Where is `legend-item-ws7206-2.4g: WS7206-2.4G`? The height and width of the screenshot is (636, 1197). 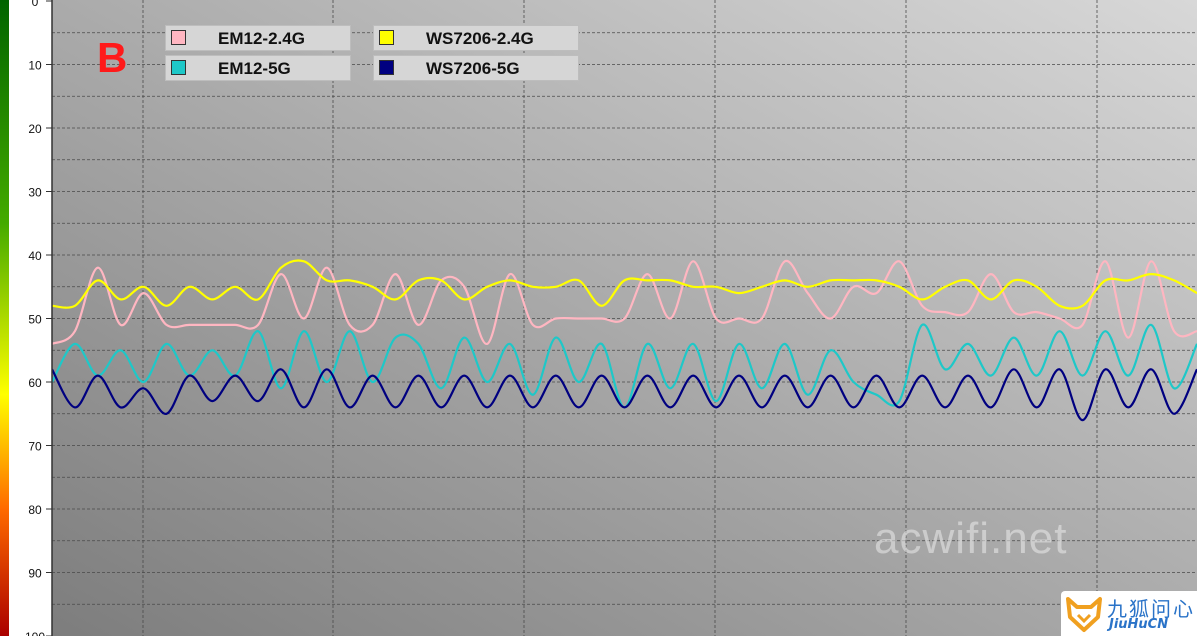
legend-item-ws7206-2.4g: WS7206-2.4G is located at coordinates (476, 38).